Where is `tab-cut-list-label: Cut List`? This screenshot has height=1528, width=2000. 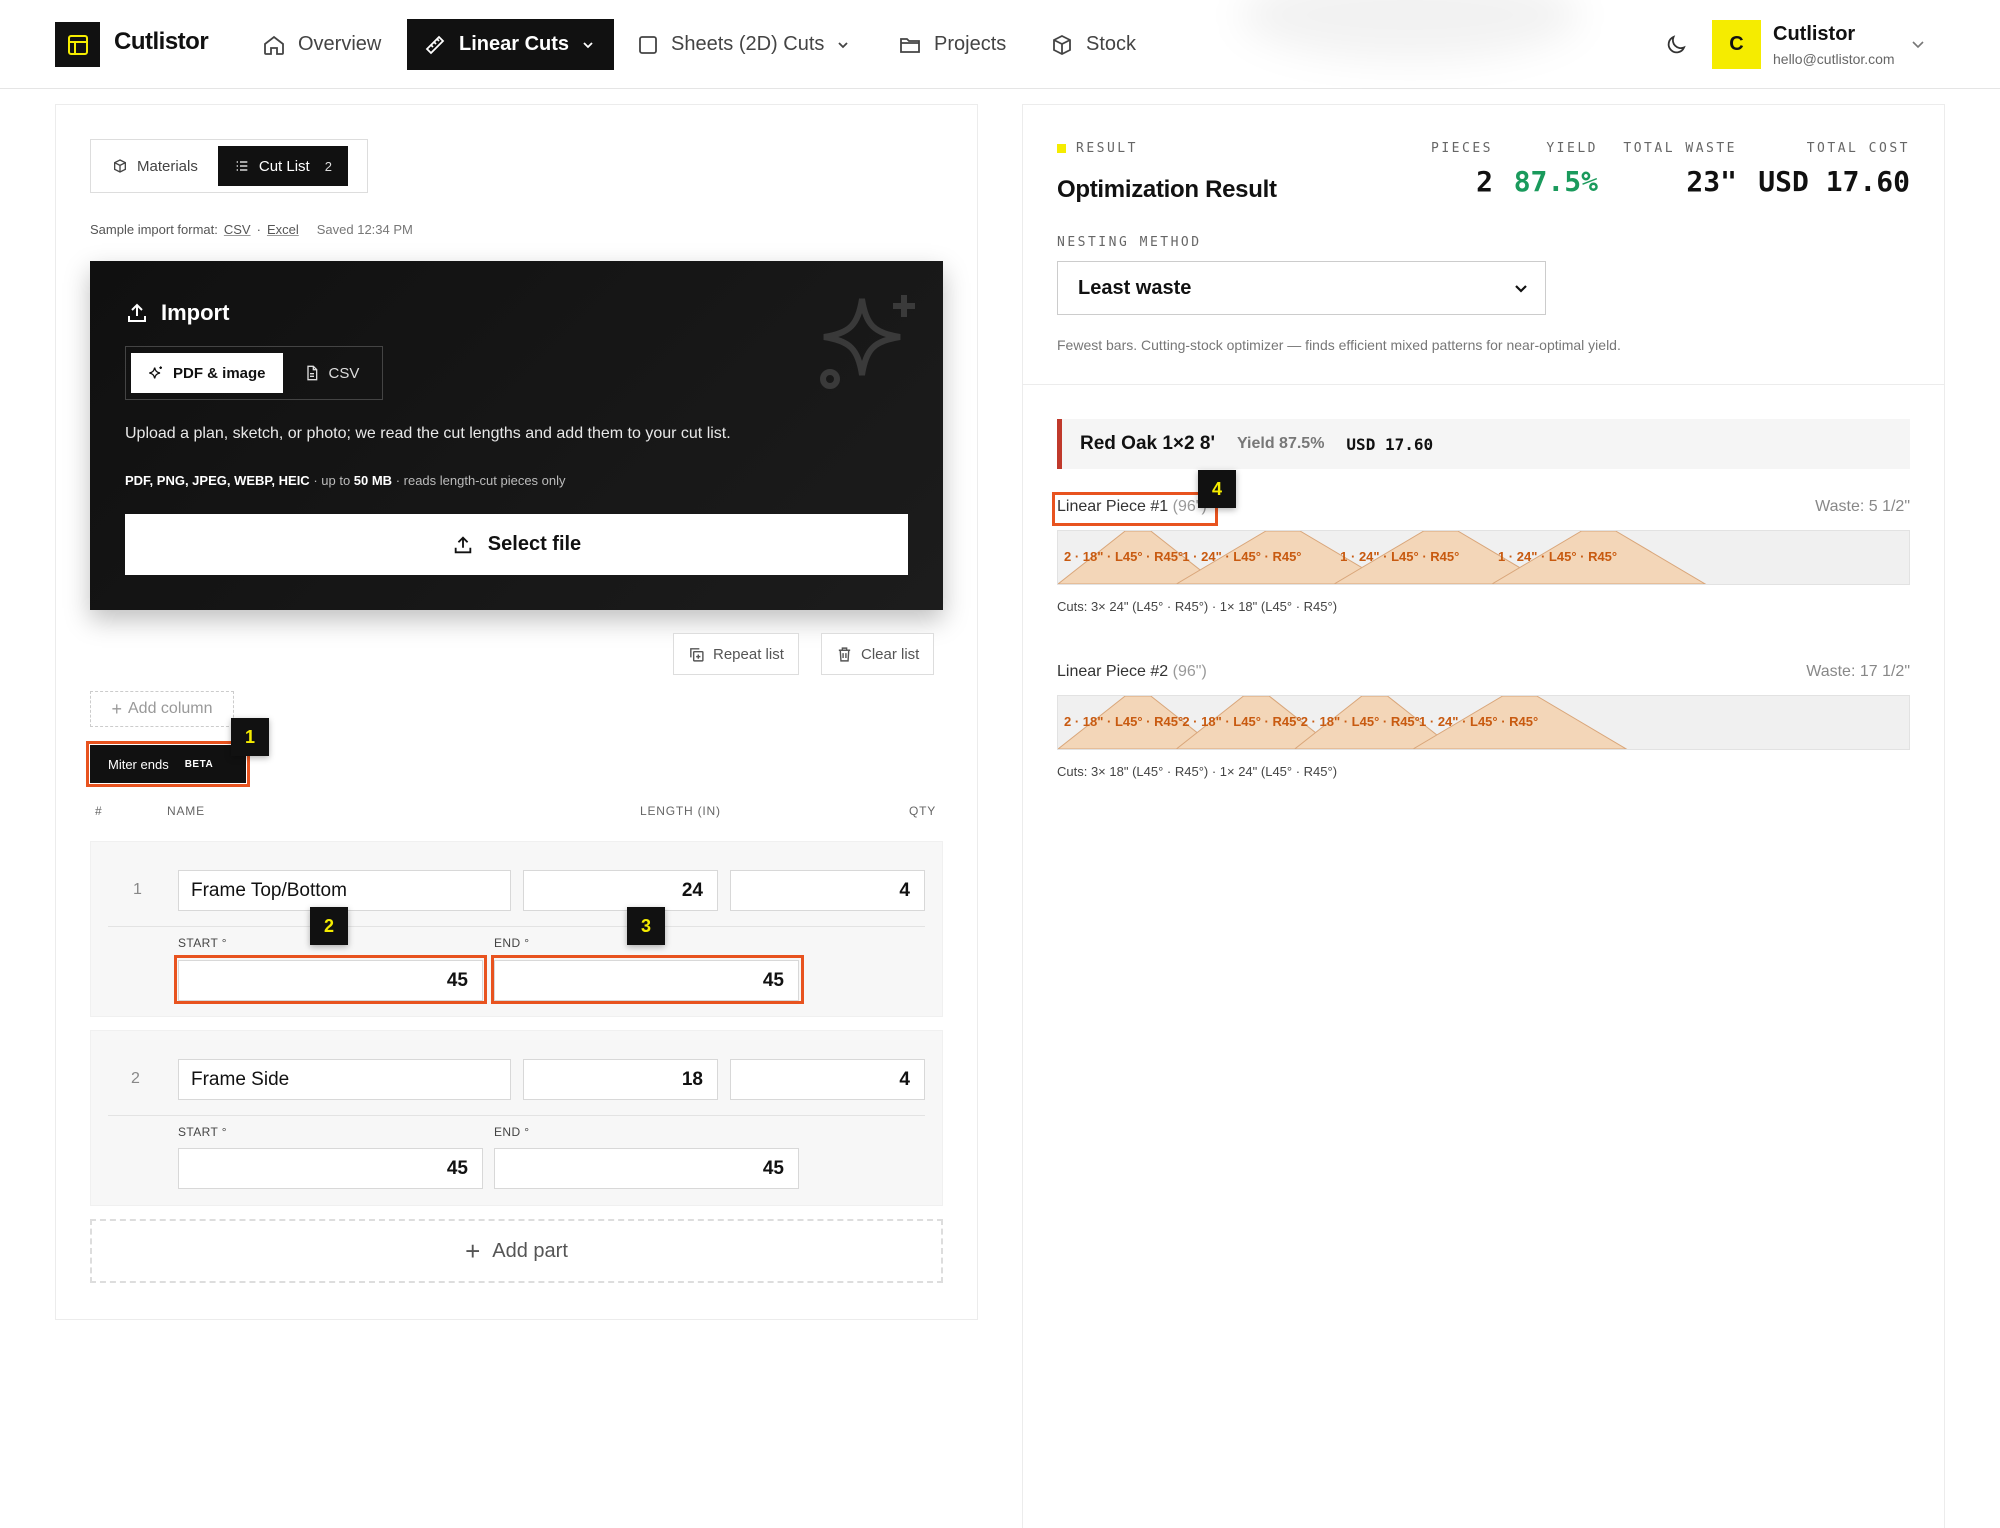
tab-cut-list-label: Cut List is located at coordinates (284, 166).